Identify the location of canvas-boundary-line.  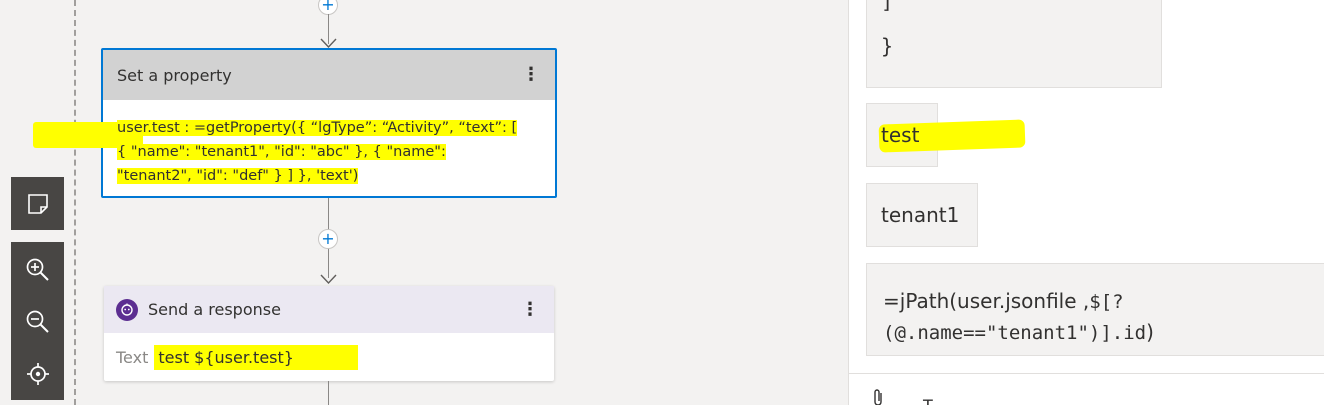
(75, 202).